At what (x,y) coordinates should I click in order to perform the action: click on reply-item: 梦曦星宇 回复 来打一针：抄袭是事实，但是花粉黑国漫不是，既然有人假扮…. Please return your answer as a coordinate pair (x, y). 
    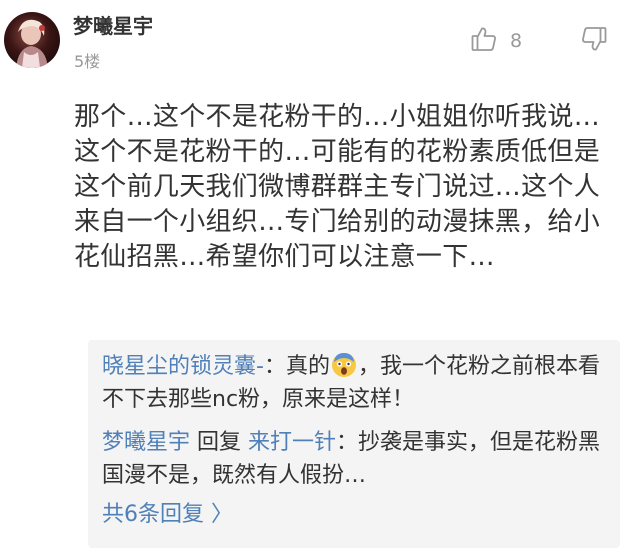
    Looking at the image, I should click on (354, 459).